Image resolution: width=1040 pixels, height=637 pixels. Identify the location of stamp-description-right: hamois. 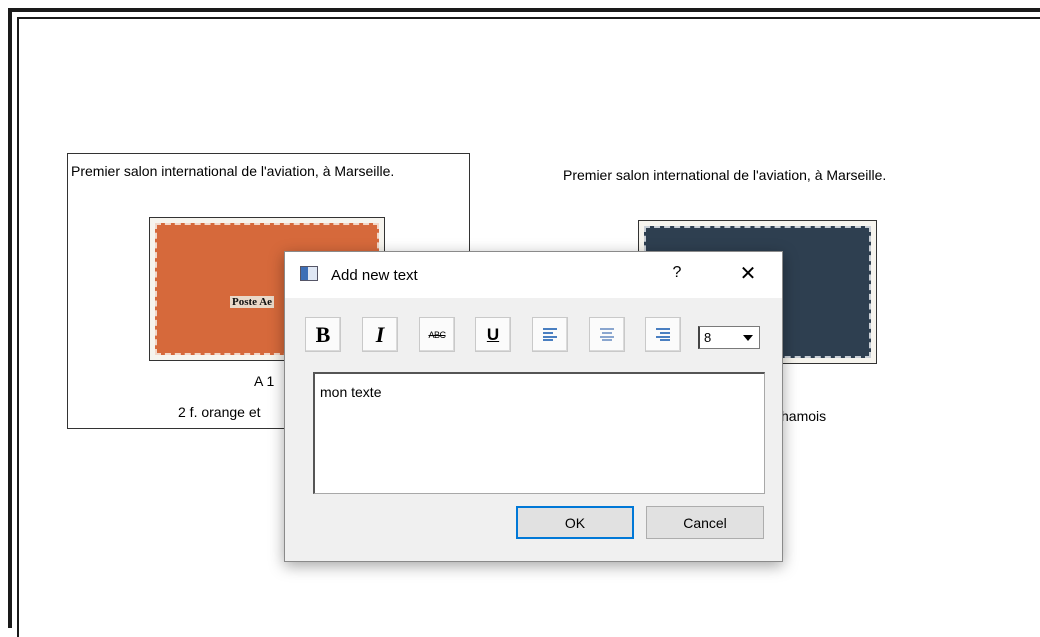
(804, 416).